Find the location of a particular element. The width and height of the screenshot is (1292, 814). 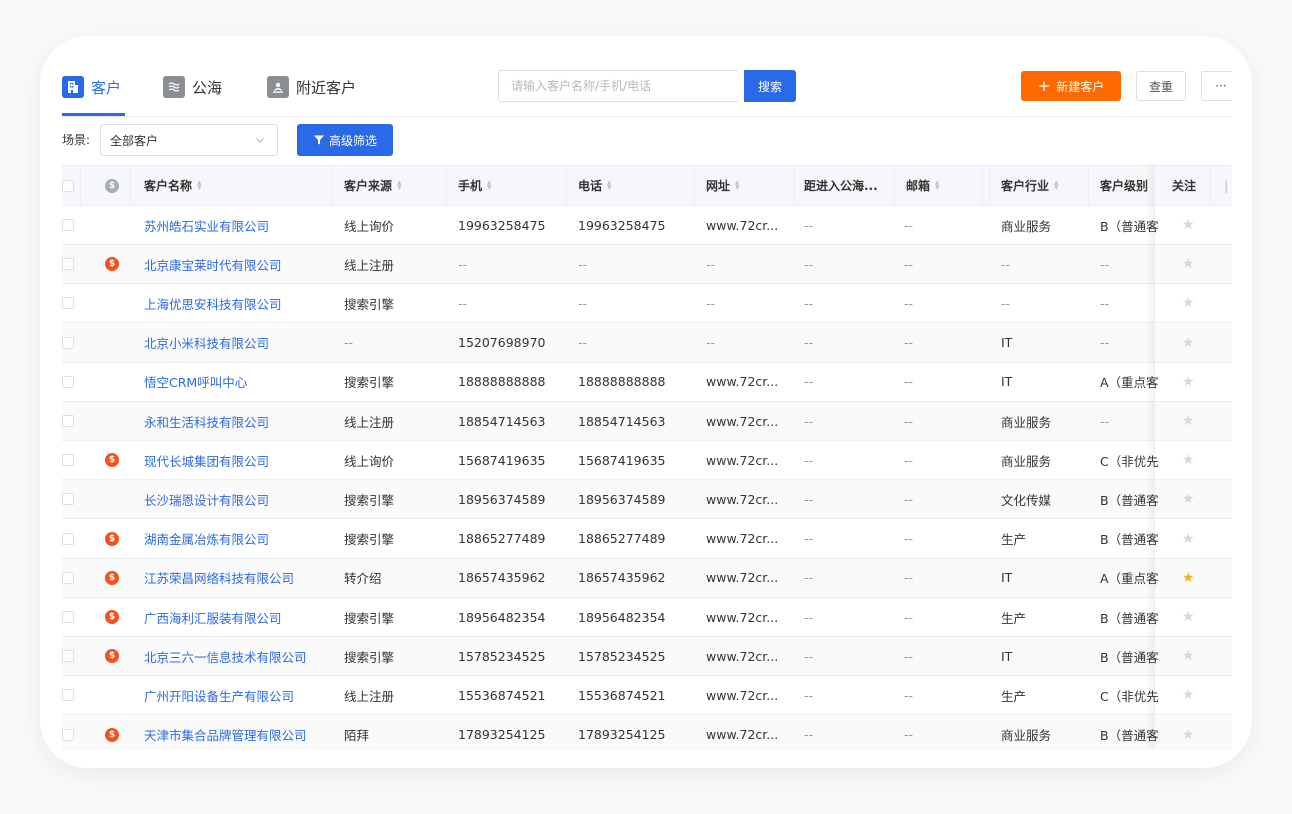

search-input is located at coordinates (618, 86).